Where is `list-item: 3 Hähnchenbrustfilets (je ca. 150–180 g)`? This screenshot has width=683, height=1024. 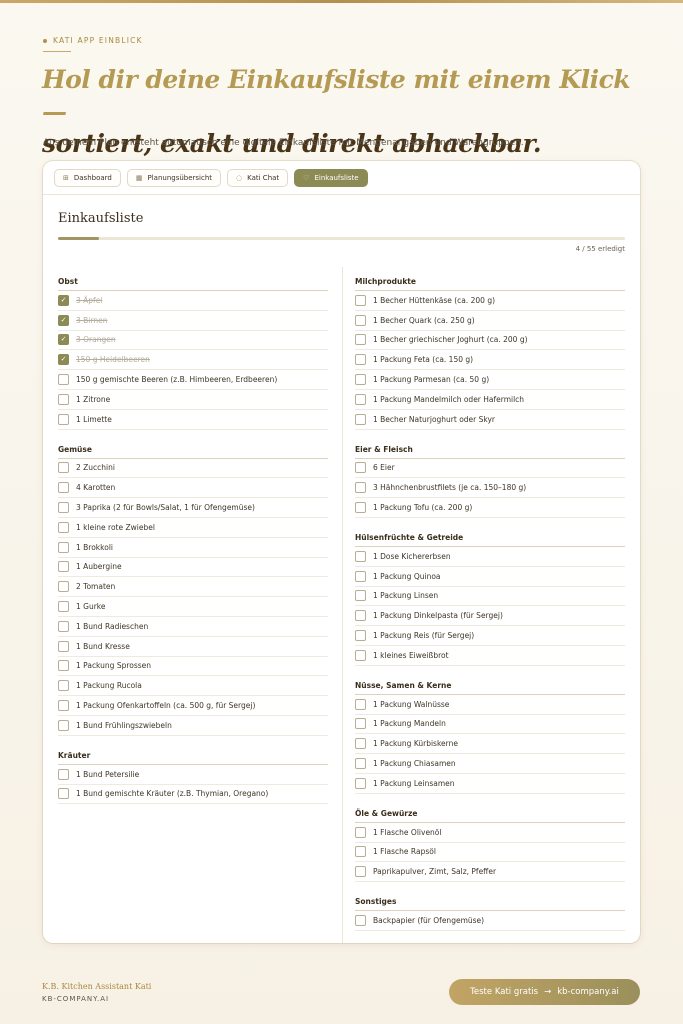 list-item: 3 Hähnchenbrustfilets (je ca. 150–180 g) is located at coordinates (490, 488).